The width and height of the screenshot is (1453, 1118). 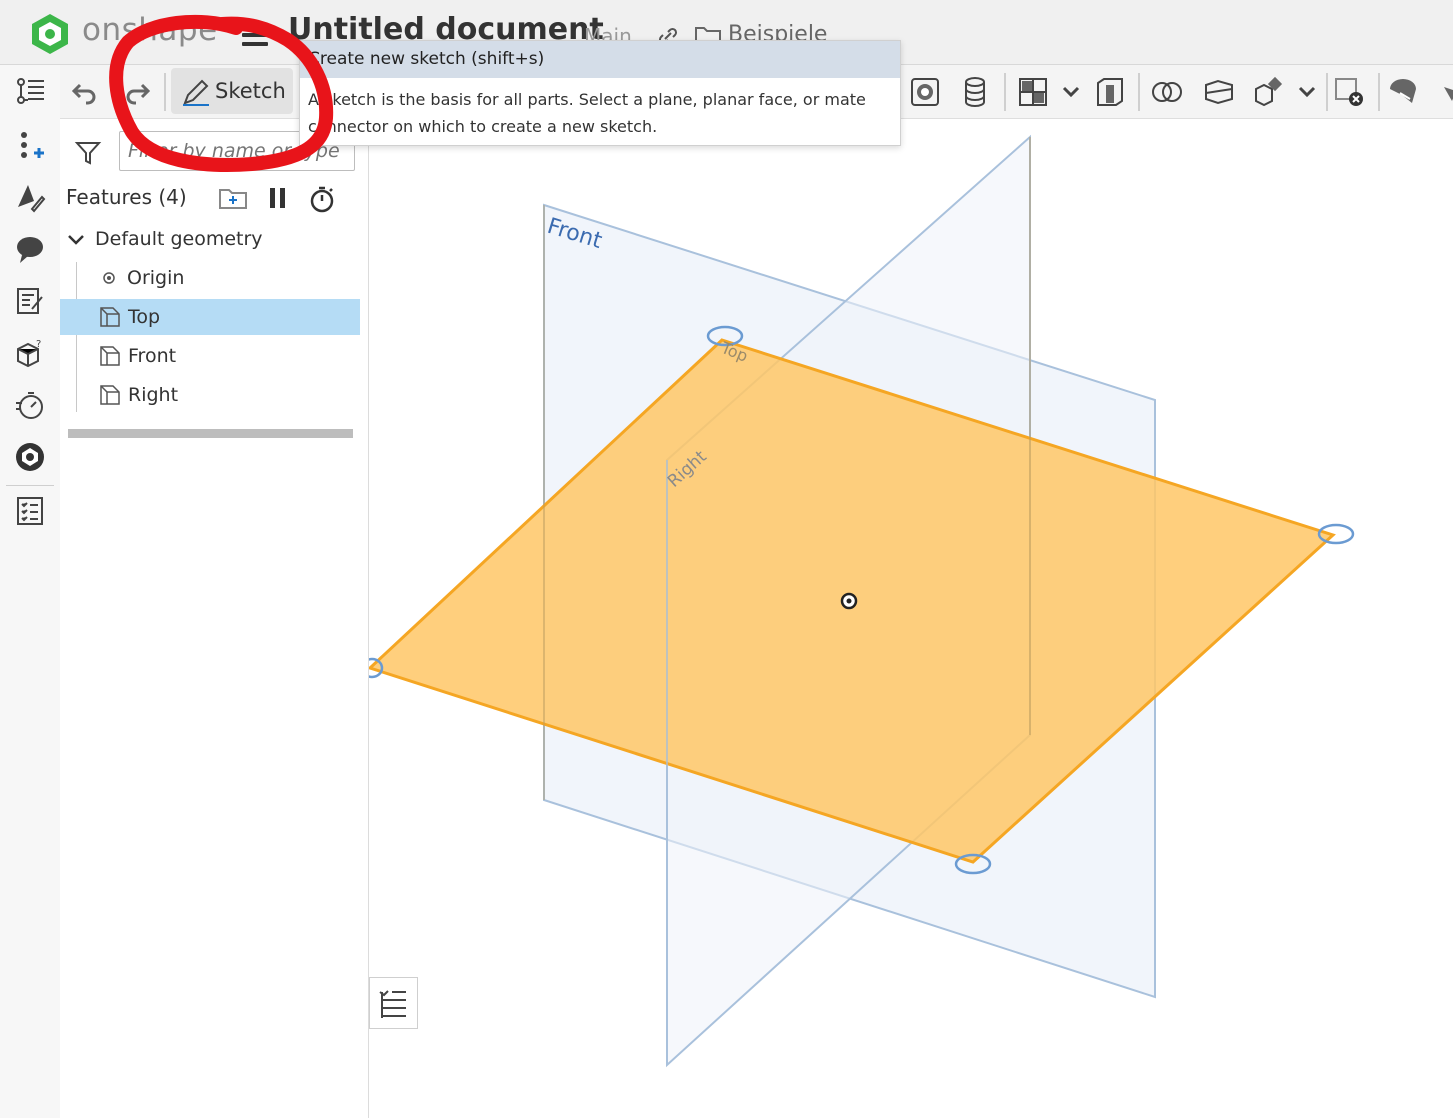 What do you see at coordinates (1349, 92) in the screenshot?
I see `delete-part-icon` at bounding box center [1349, 92].